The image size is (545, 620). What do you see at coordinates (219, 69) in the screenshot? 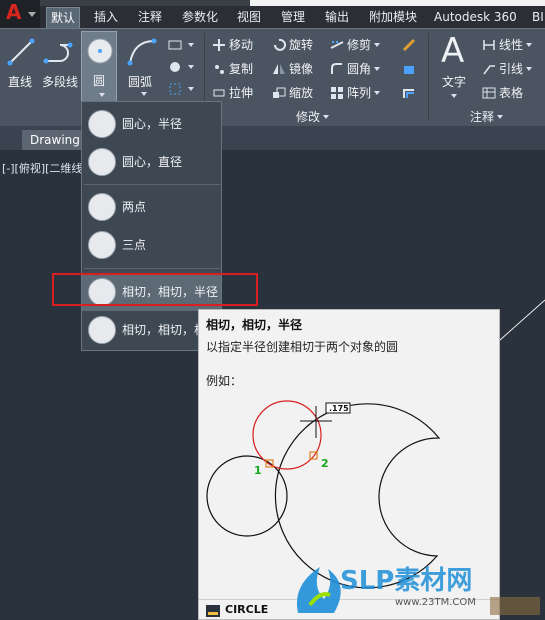
I see `copy-icon` at bounding box center [219, 69].